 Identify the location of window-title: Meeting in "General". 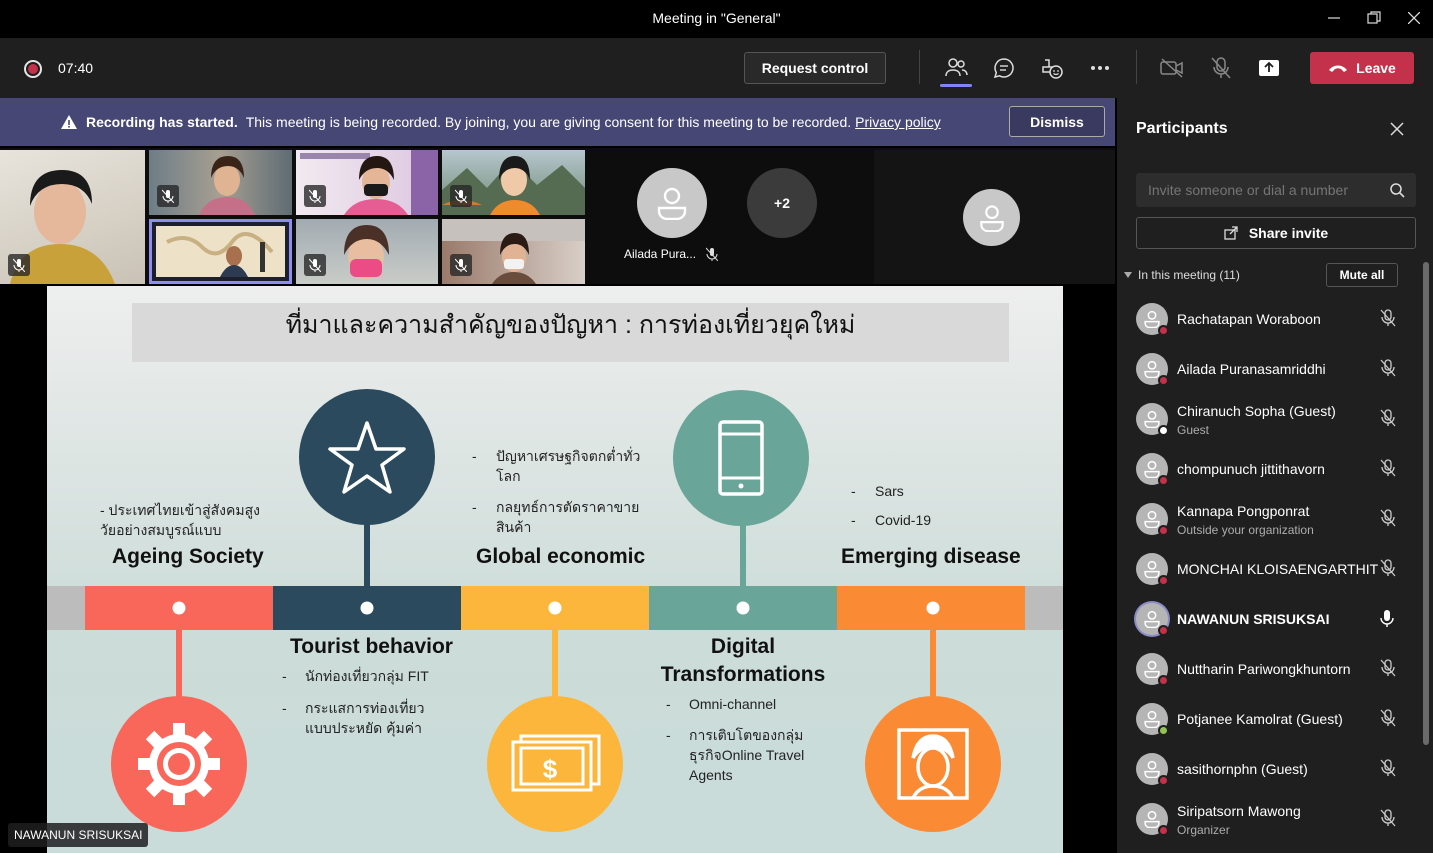
(716, 18).